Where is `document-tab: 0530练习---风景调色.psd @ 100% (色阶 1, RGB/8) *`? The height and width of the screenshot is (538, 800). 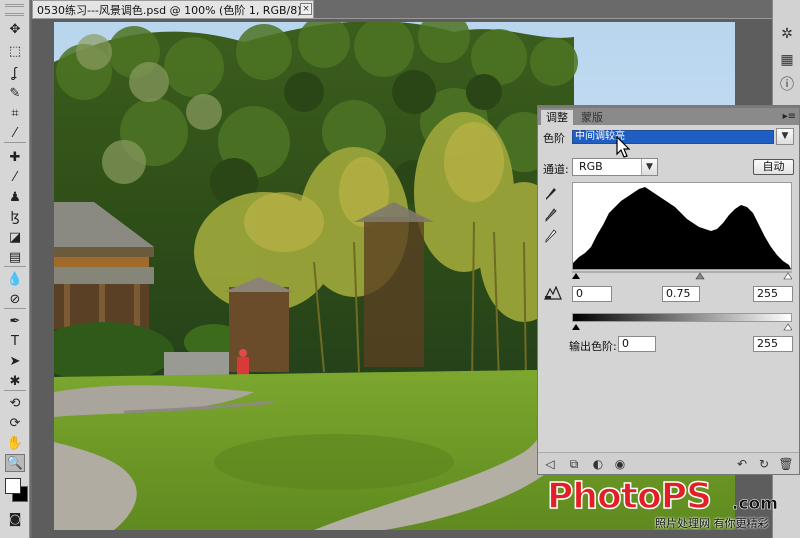 document-tab: 0530练习---风景调色.psd @ 100% (色阶 1, RGB/8) * is located at coordinates (173, 9).